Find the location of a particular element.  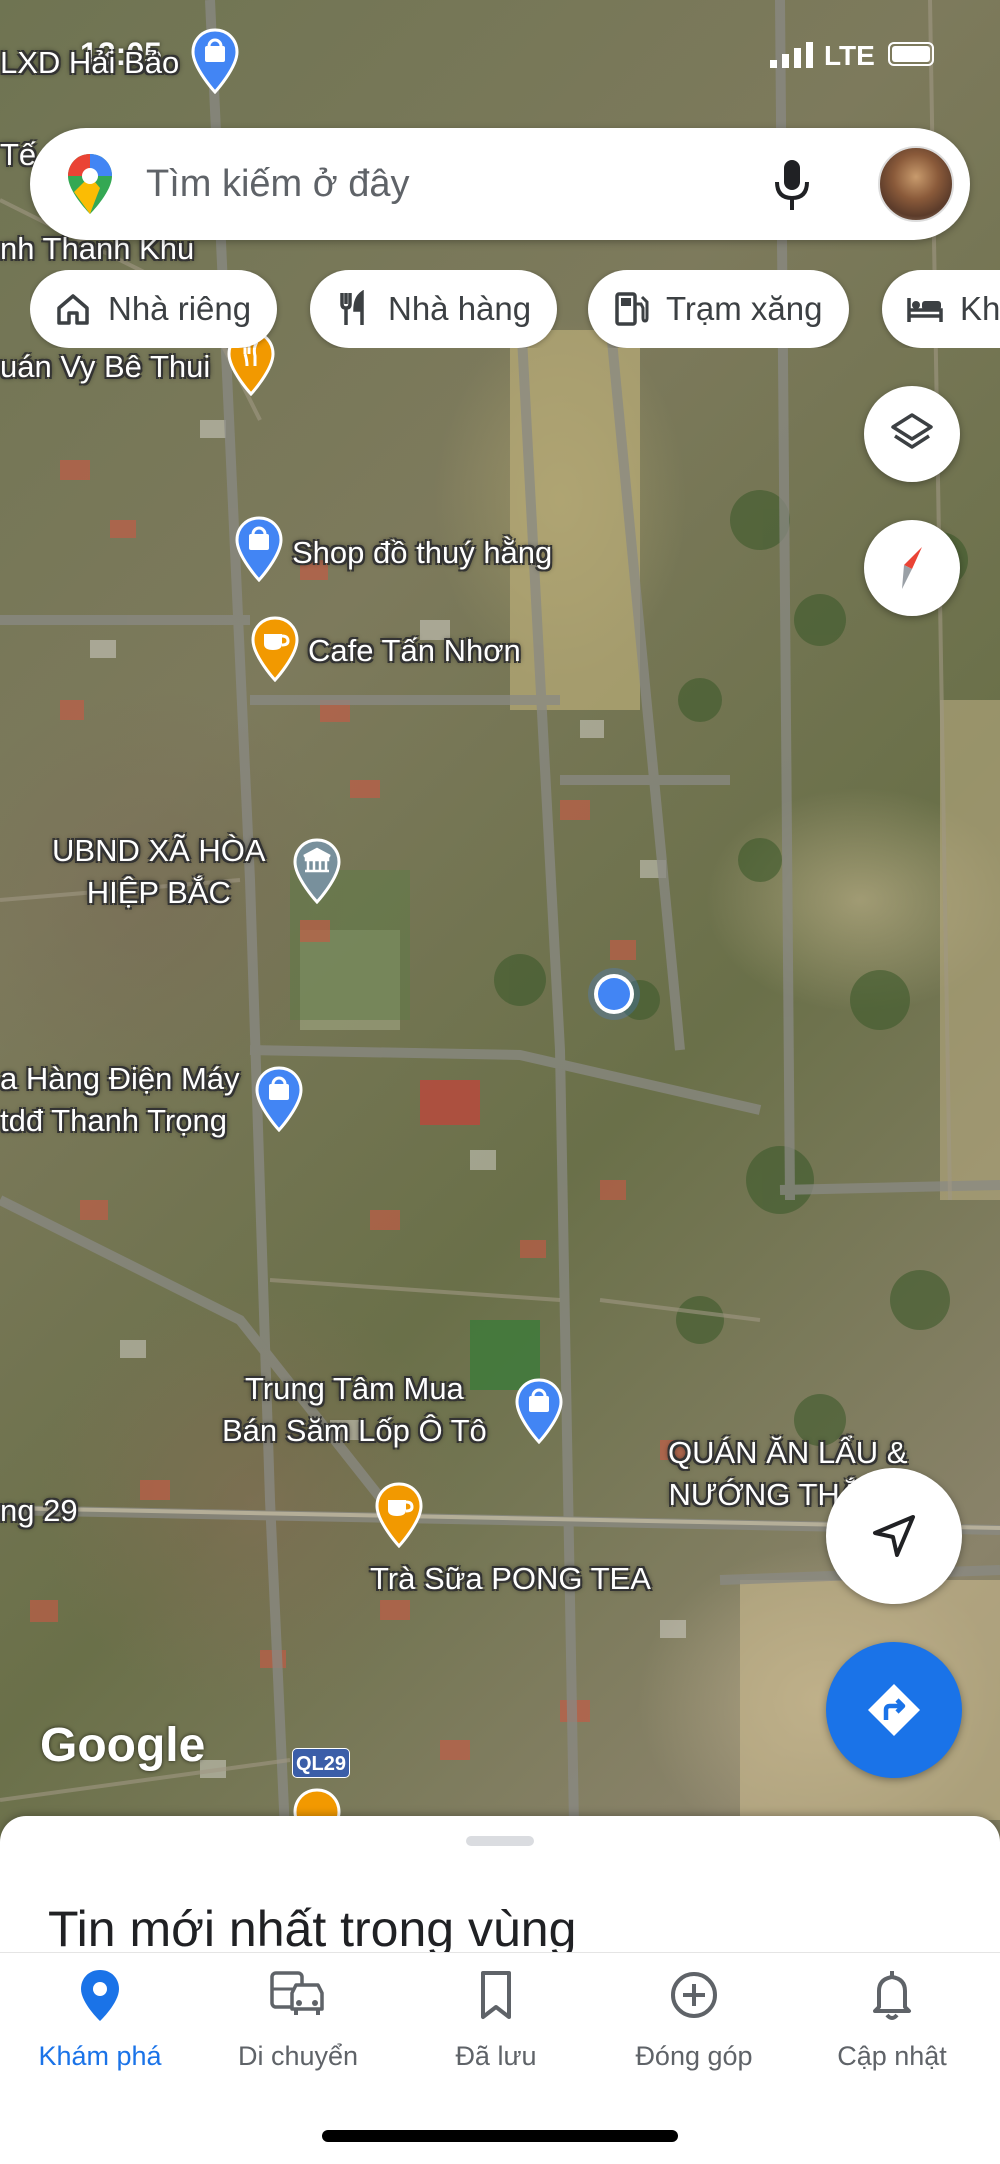

restaurant-icon is located at coordinates (352, 307).